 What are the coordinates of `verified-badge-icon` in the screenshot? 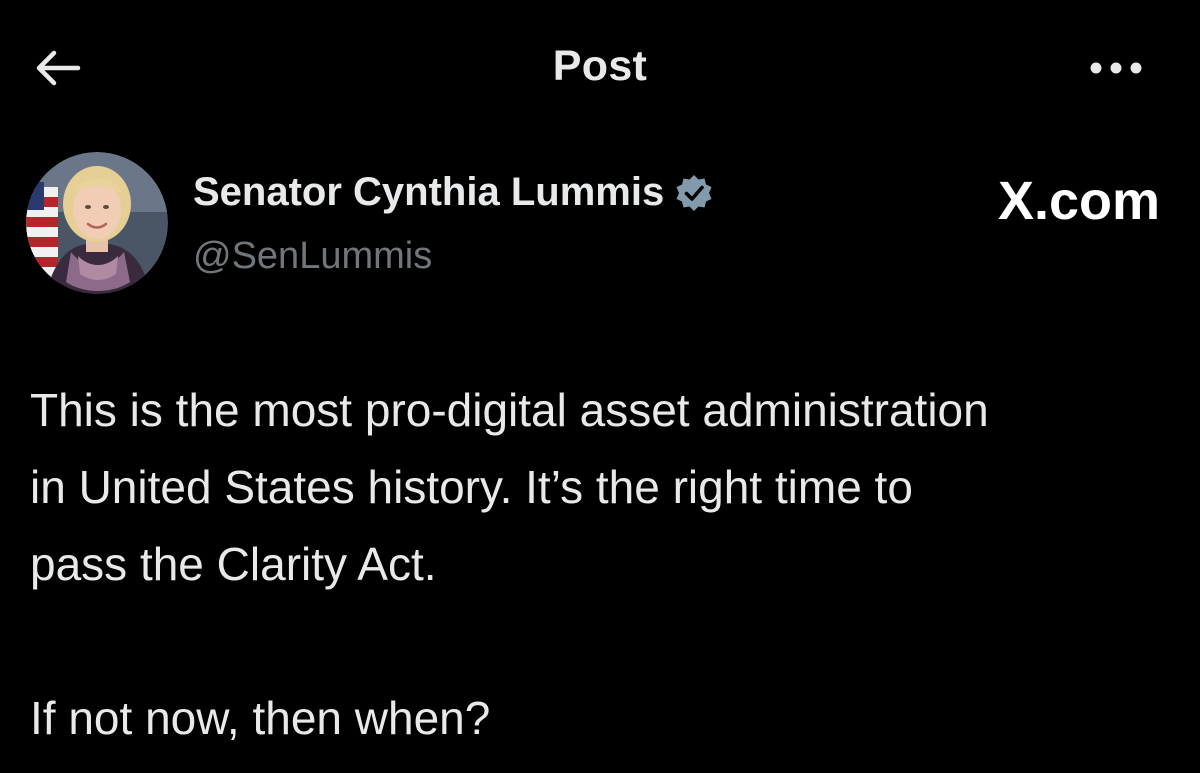 It's located at (694, 192).